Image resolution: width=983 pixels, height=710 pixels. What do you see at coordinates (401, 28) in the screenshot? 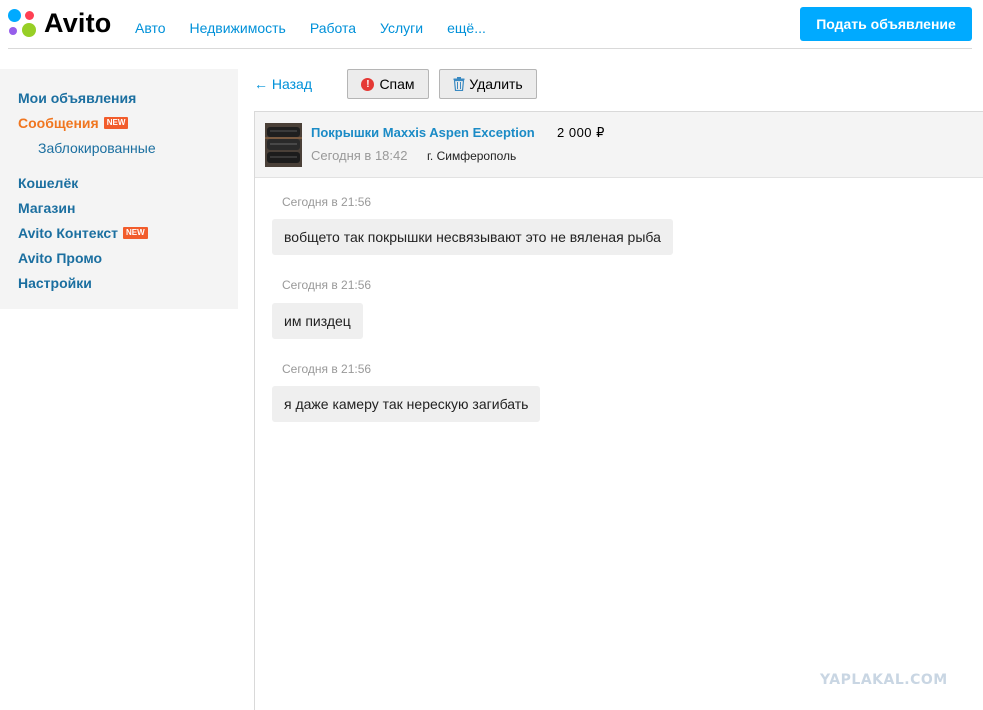
I see `nav-services: Услуги` at bounding box center [401, 28].